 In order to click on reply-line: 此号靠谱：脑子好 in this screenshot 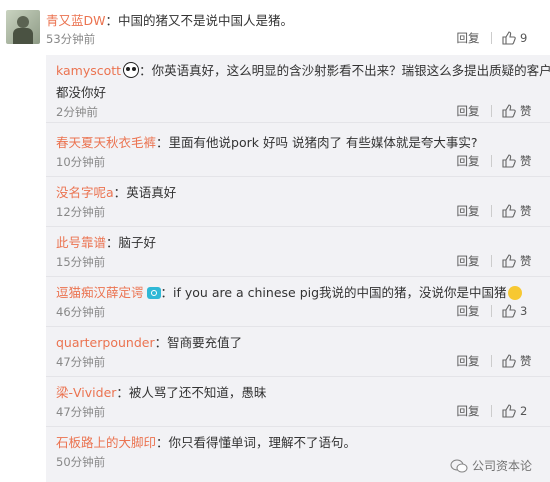, I will do `click(106, 241)`.